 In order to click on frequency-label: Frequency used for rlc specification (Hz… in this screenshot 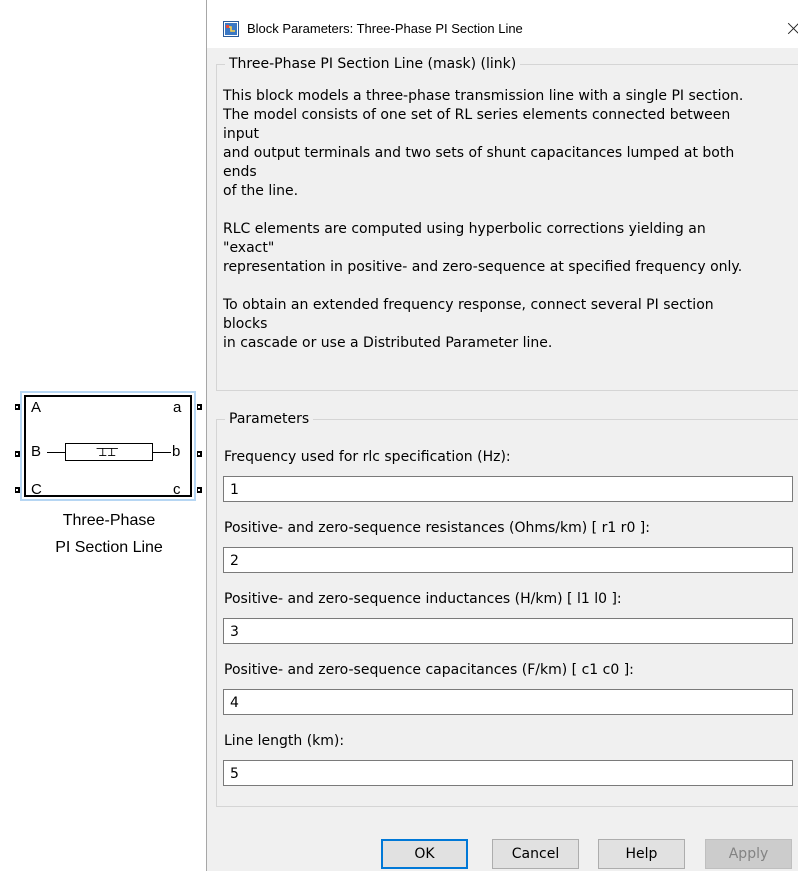, I will do `click(367, 457)`.